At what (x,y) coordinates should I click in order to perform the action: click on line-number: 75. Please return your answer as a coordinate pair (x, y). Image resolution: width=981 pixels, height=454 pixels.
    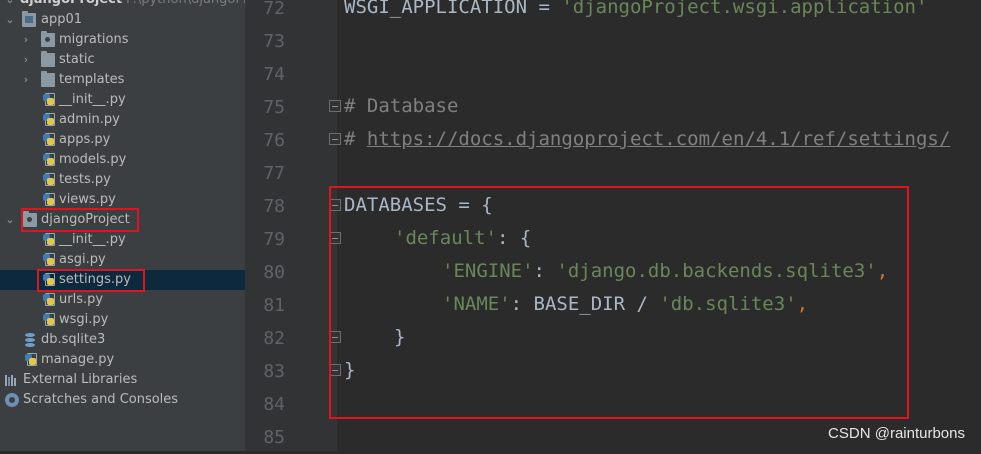
    Looking at the image, I should click on (274, 107).